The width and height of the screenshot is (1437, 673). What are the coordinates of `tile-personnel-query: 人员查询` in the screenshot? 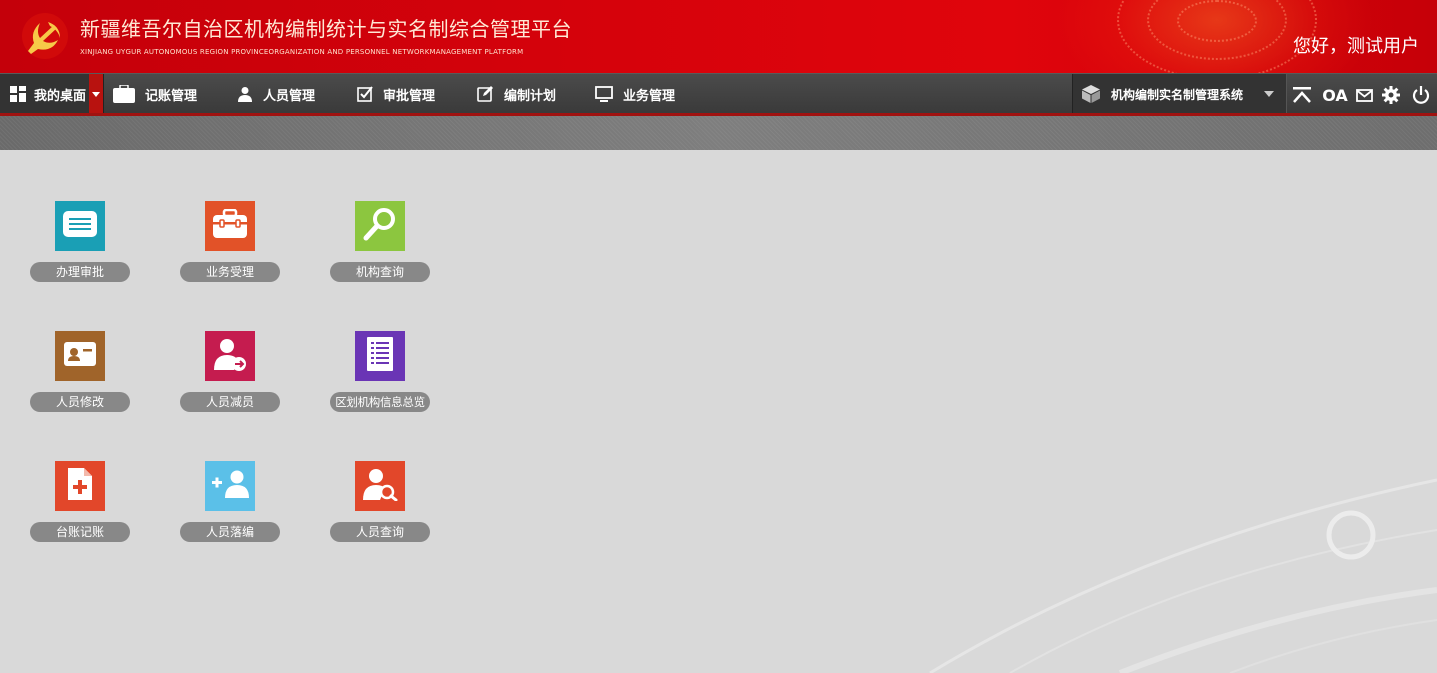 It's located at (380, 502).